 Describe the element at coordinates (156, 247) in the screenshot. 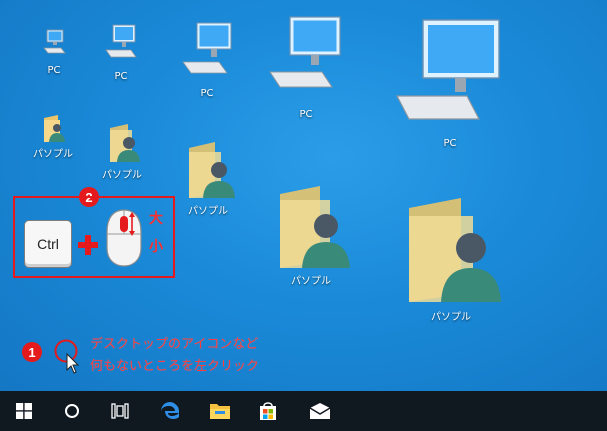

I see `zoom-small-label: 小` at that location.